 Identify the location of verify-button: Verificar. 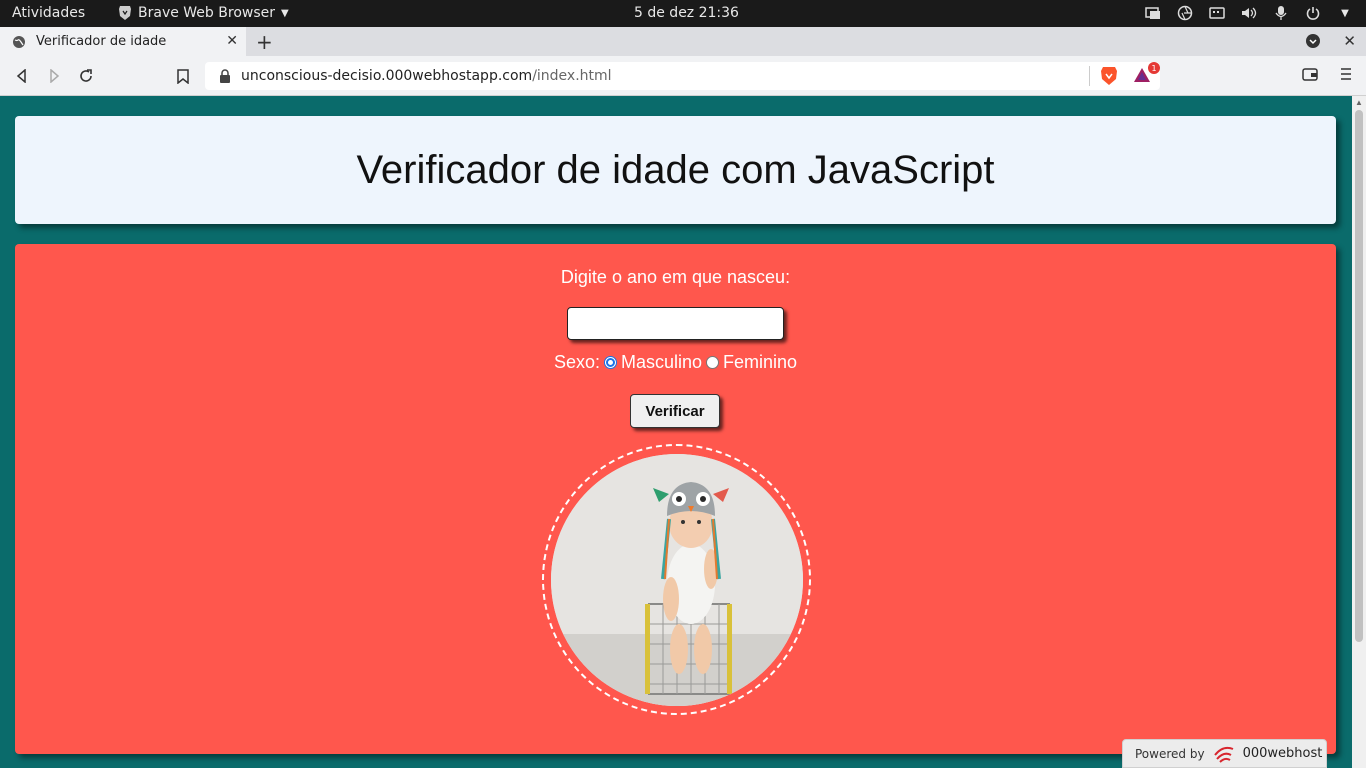
(675, 411).